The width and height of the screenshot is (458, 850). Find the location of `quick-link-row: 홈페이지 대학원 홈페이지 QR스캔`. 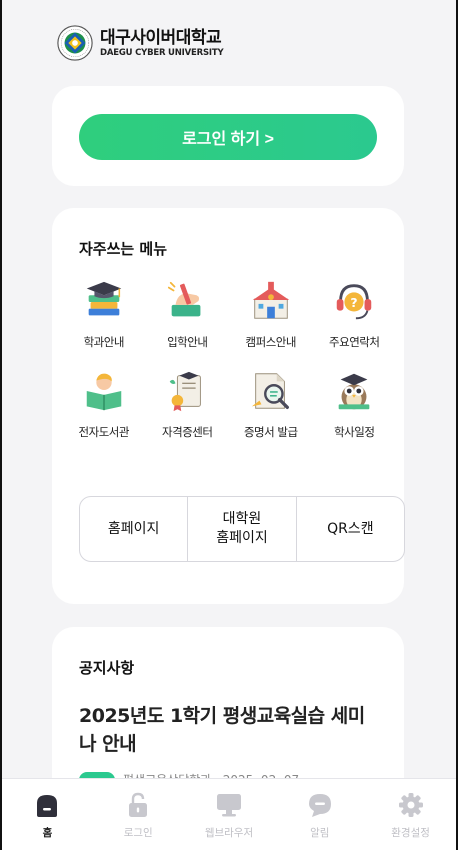

quick-link-row: 홈페이지 대학원 홈페이지 QR스캔 is located at coordinates (242, 529).